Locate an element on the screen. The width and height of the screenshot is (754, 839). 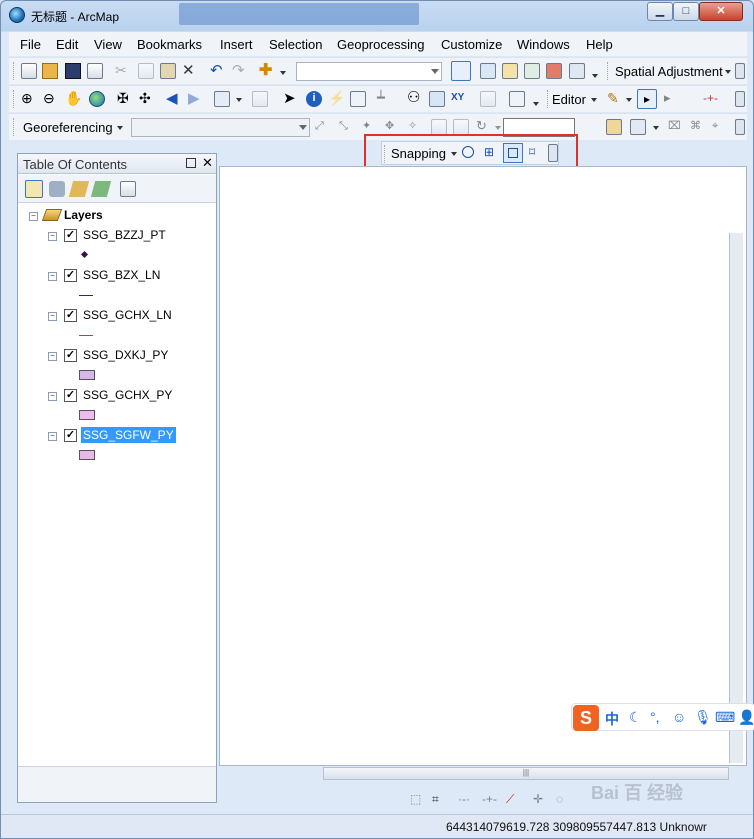
georeferencing-menu: Georeferencing is located at coordinates (68, 127).